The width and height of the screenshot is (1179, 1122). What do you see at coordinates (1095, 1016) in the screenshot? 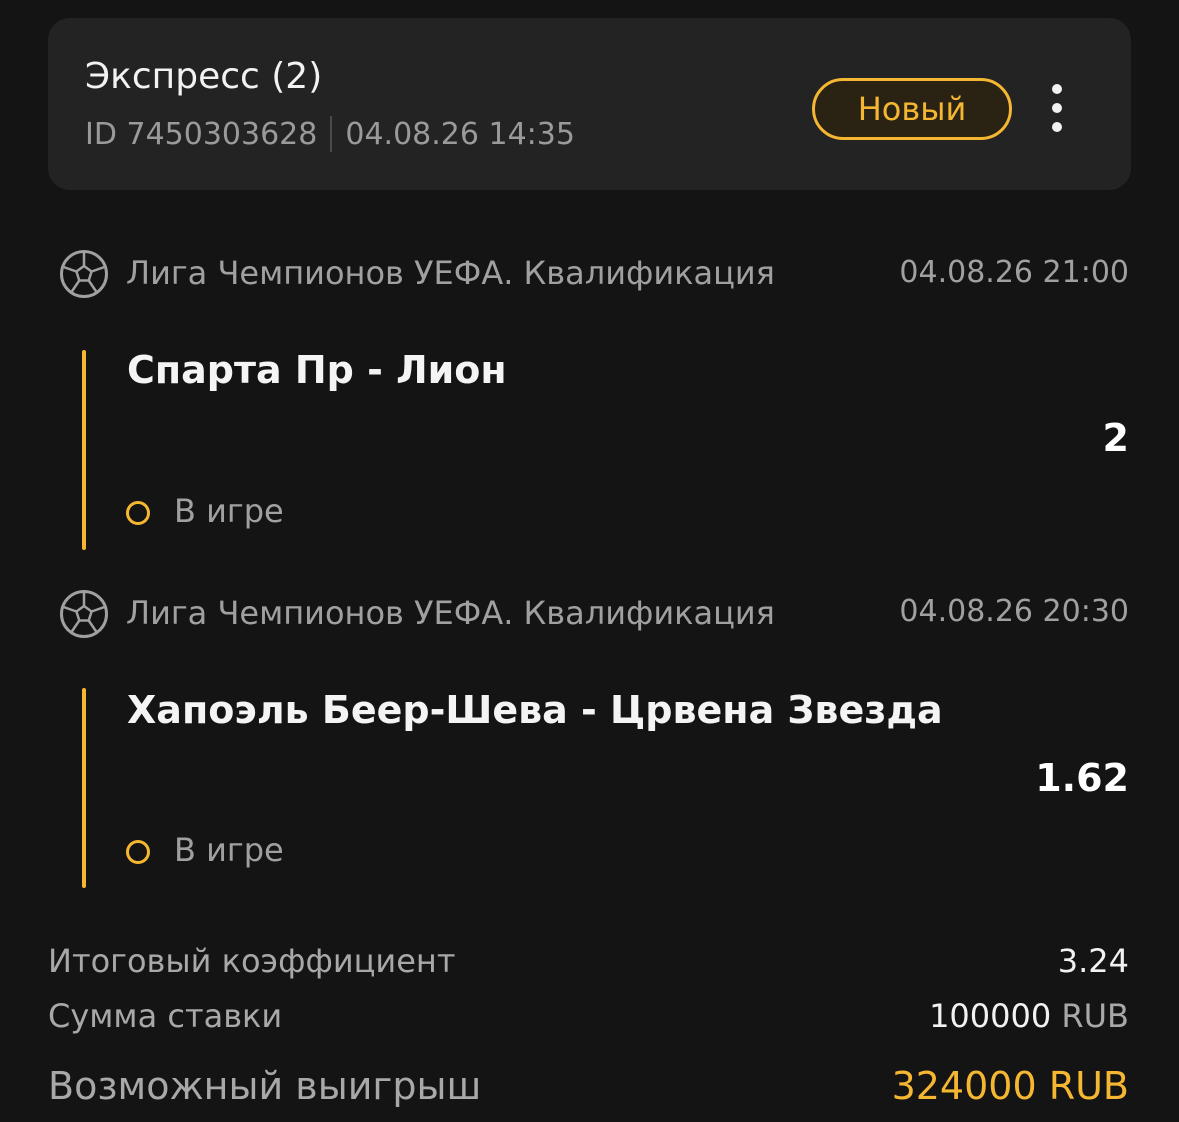
I see `stake-currency: RUB` at bounding box center [1095, 1016].